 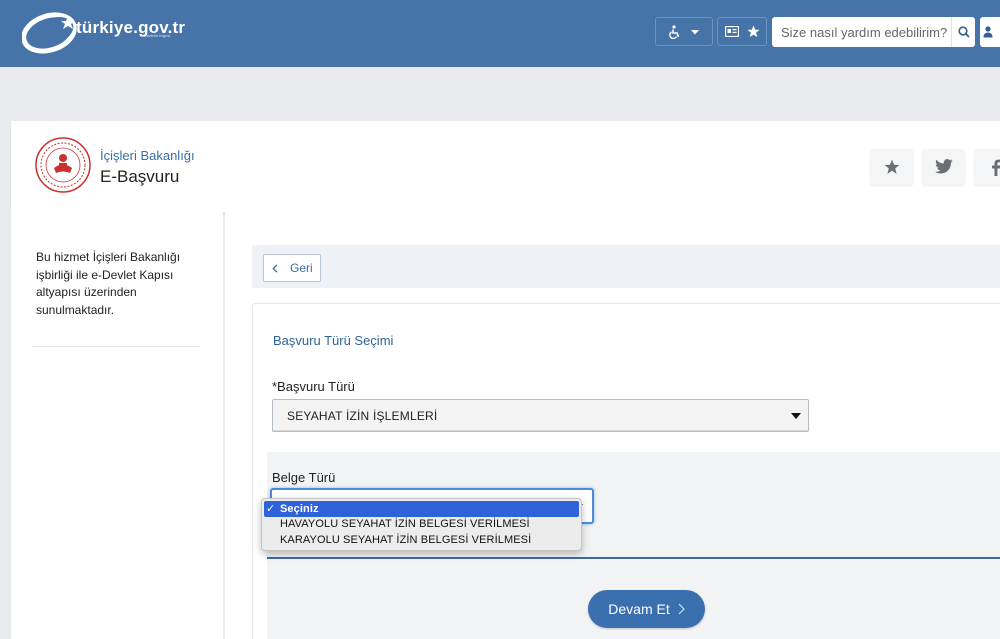 I want to click on search-icon, so click(x=963, y=32).